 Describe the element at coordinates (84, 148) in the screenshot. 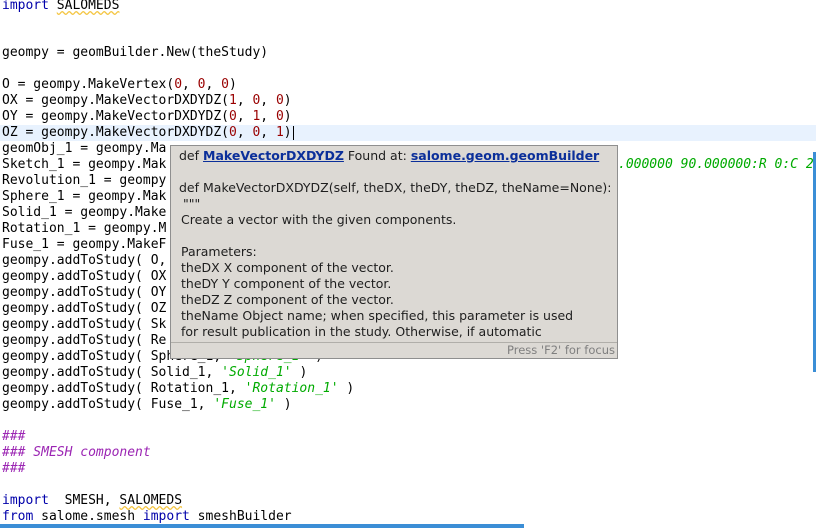

I see `code-line: geomObj_1 = geompy.Ma` at that location.